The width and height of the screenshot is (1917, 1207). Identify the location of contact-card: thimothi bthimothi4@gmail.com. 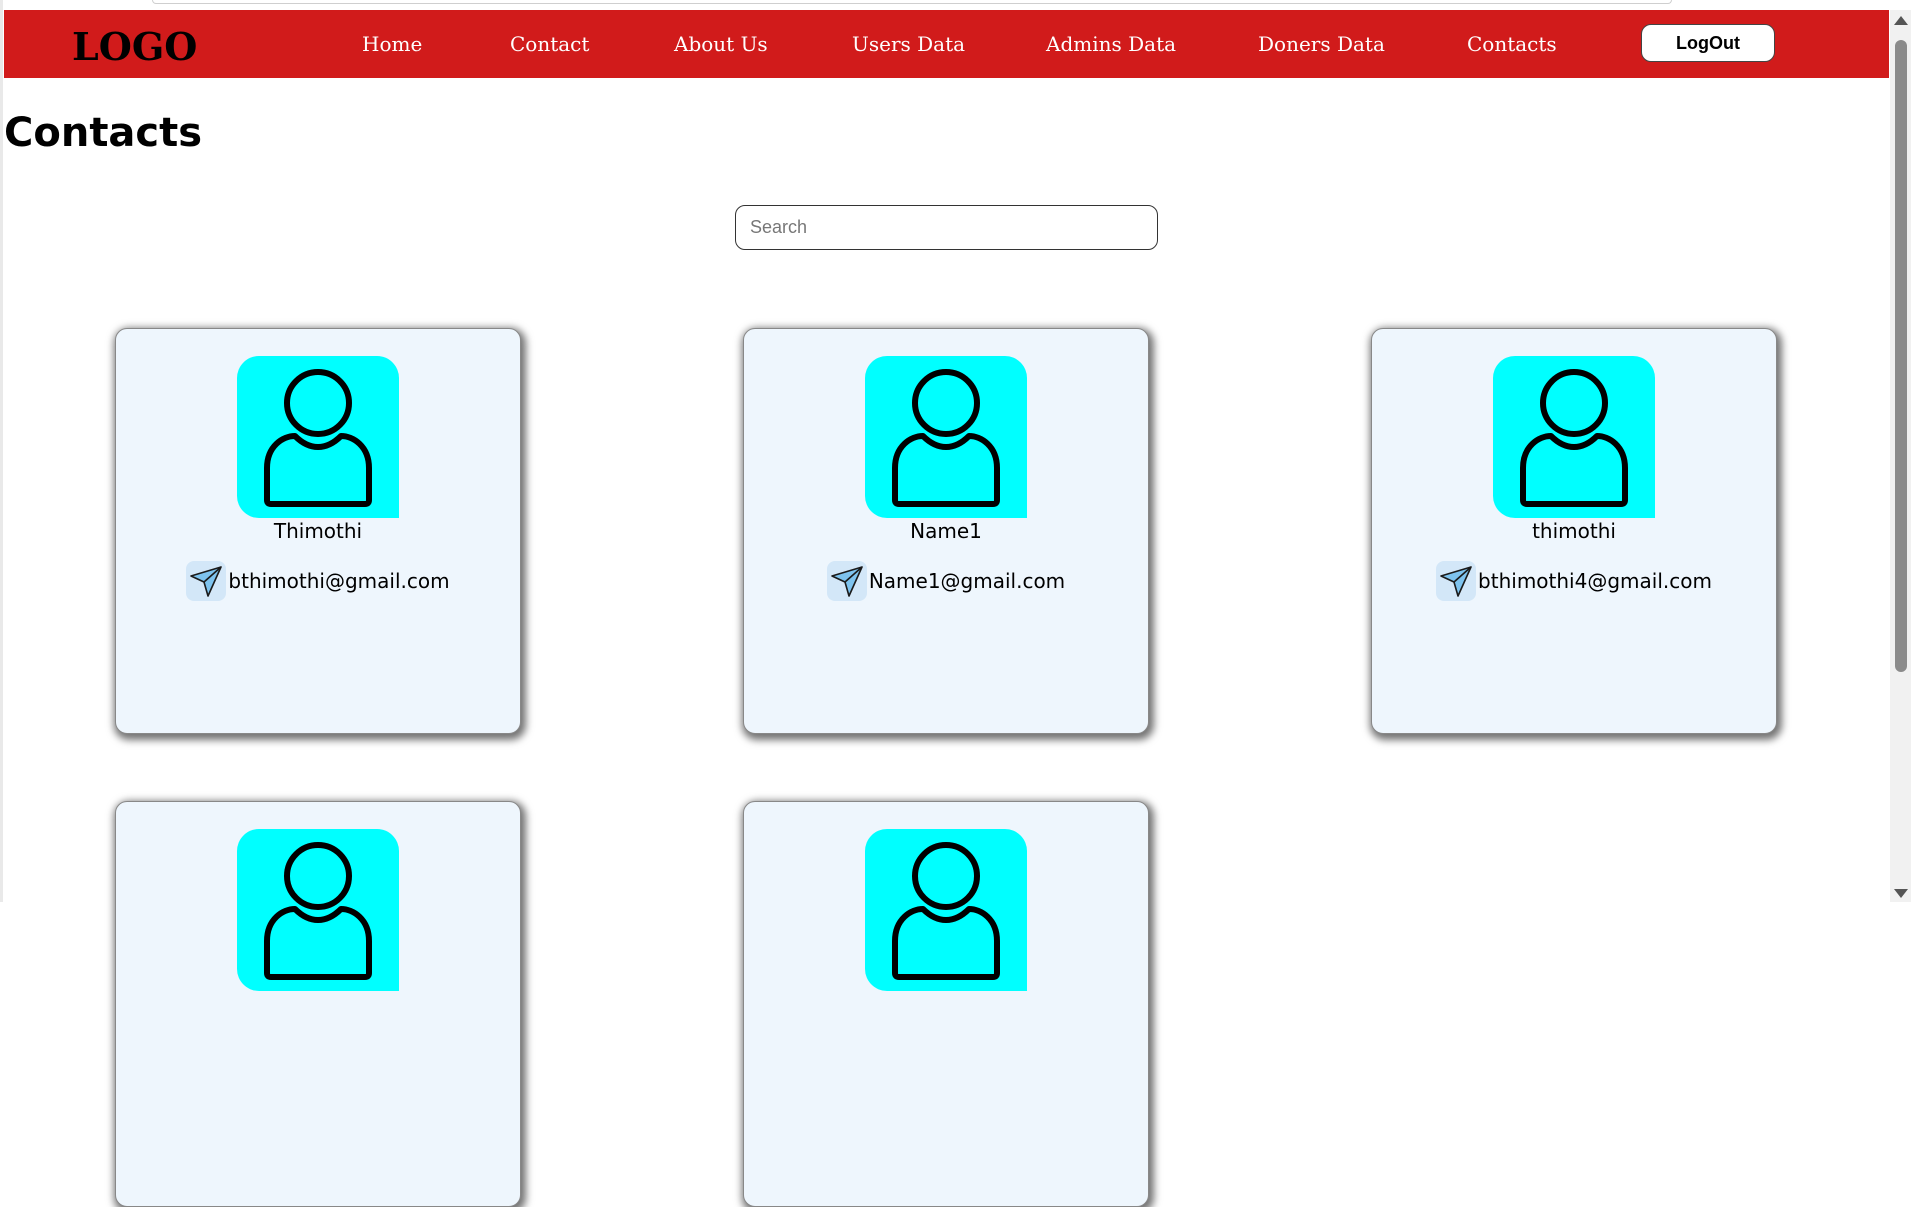
(1574, 531).